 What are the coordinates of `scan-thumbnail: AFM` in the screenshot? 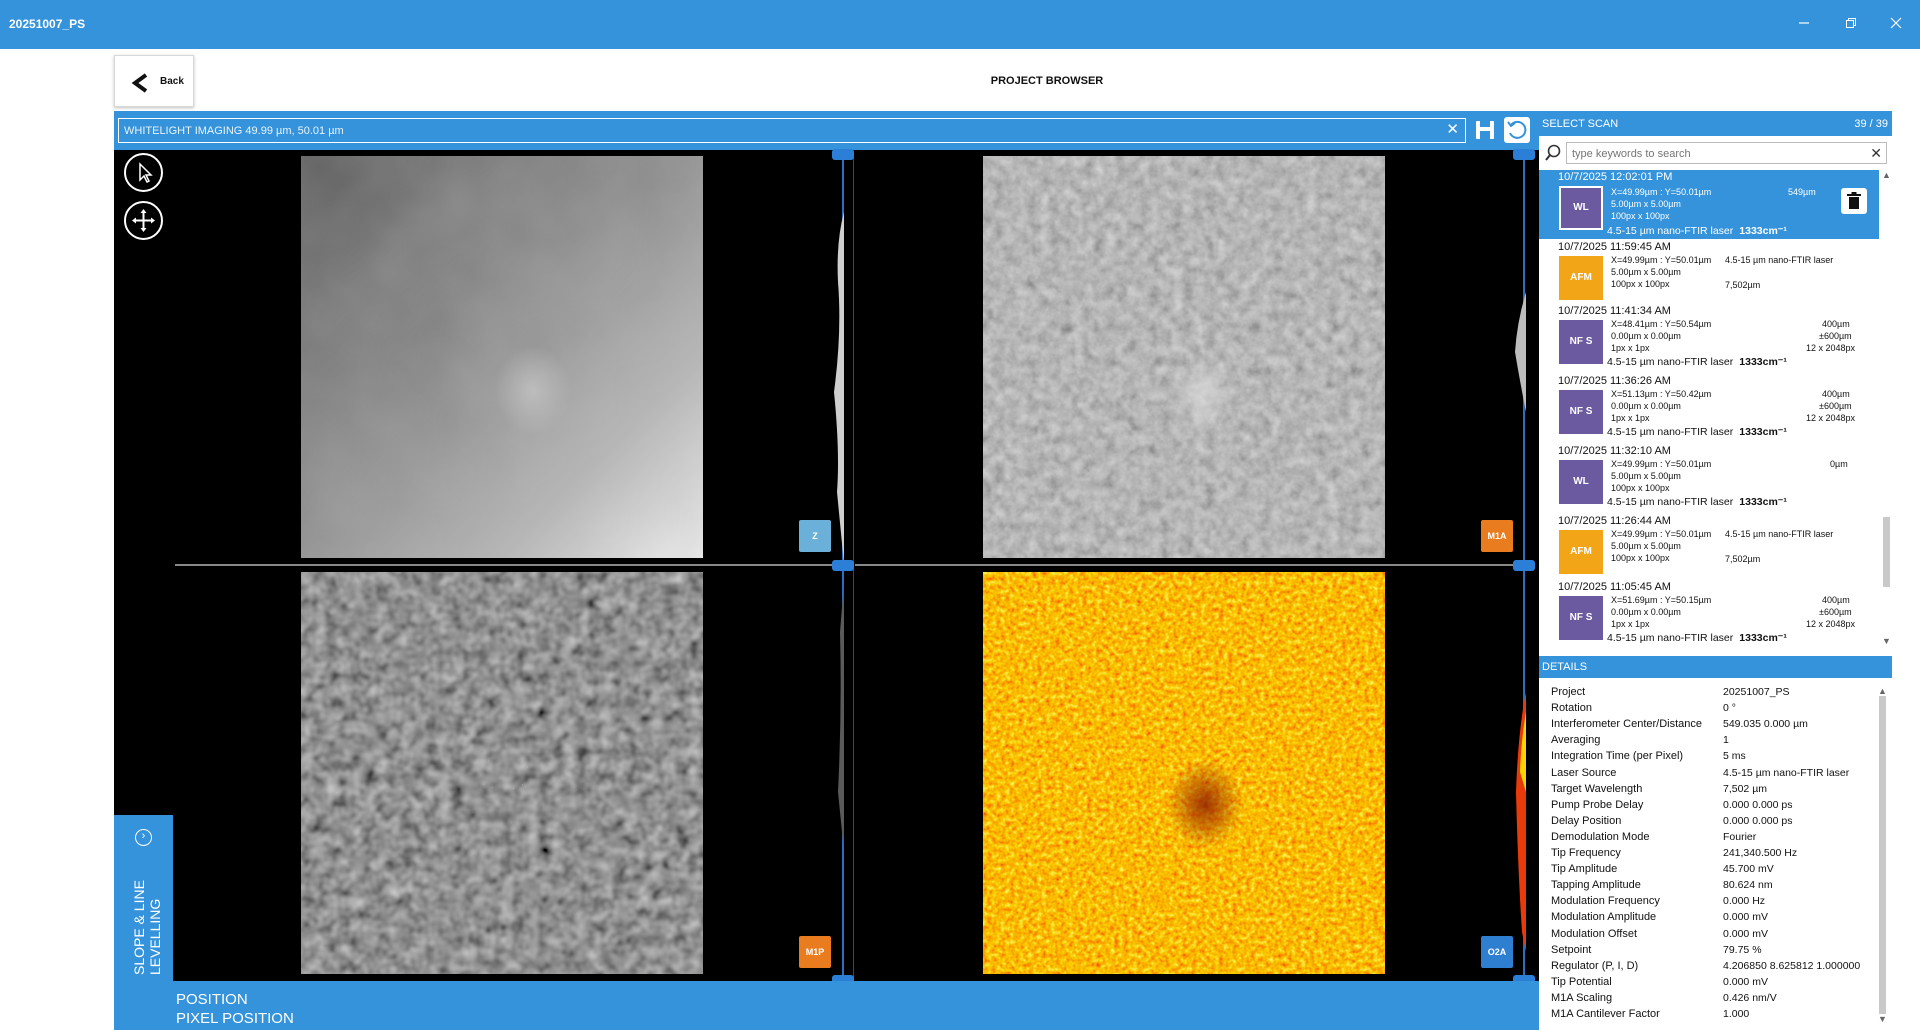 It's located at (1581, 552).